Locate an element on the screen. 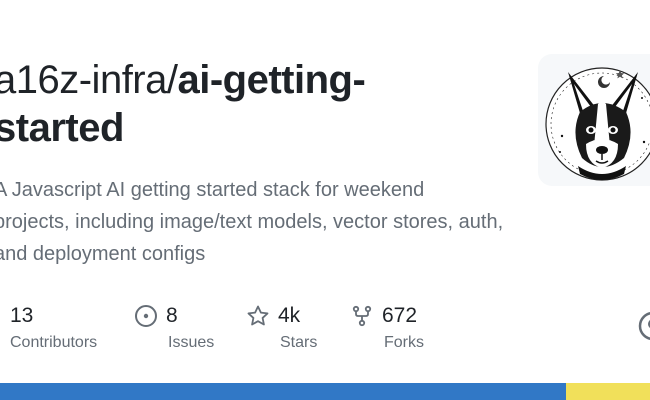  repo-owner: a16z-infra/ is located at coordinates (89, 80).